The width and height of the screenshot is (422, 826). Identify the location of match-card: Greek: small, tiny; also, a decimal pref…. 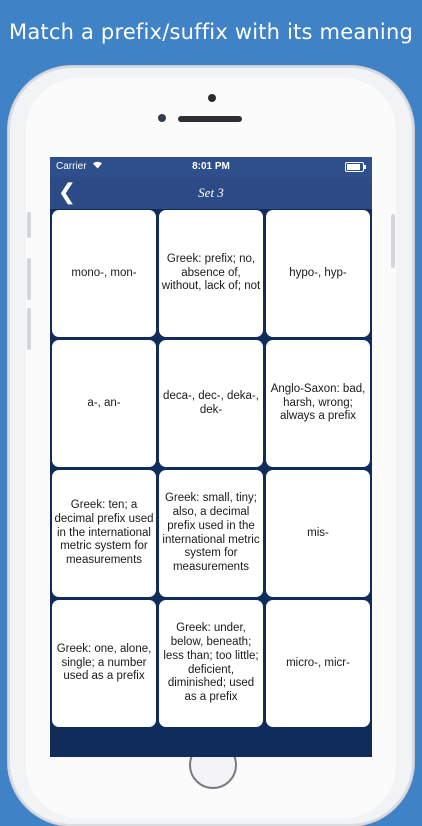
(211, 533).